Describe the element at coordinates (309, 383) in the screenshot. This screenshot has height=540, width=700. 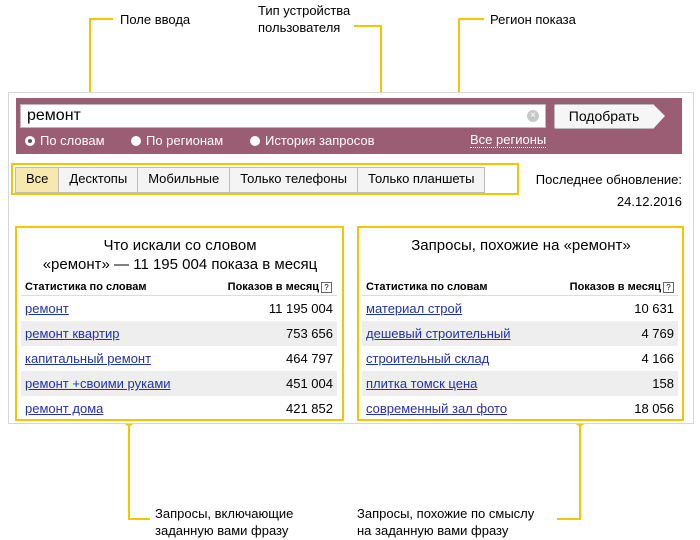
I see `impressions-count: 451 004` at that location.